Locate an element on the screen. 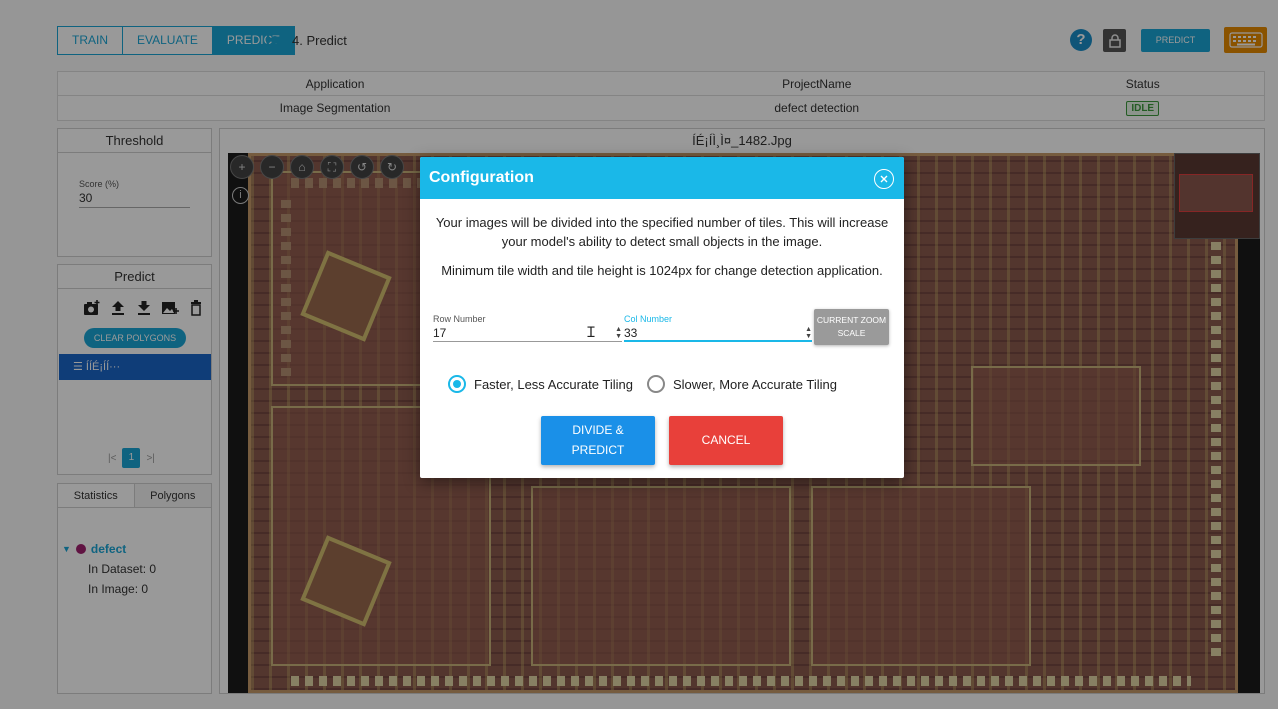  cancel-button: CANCEL is located at coordinates (726, 440).